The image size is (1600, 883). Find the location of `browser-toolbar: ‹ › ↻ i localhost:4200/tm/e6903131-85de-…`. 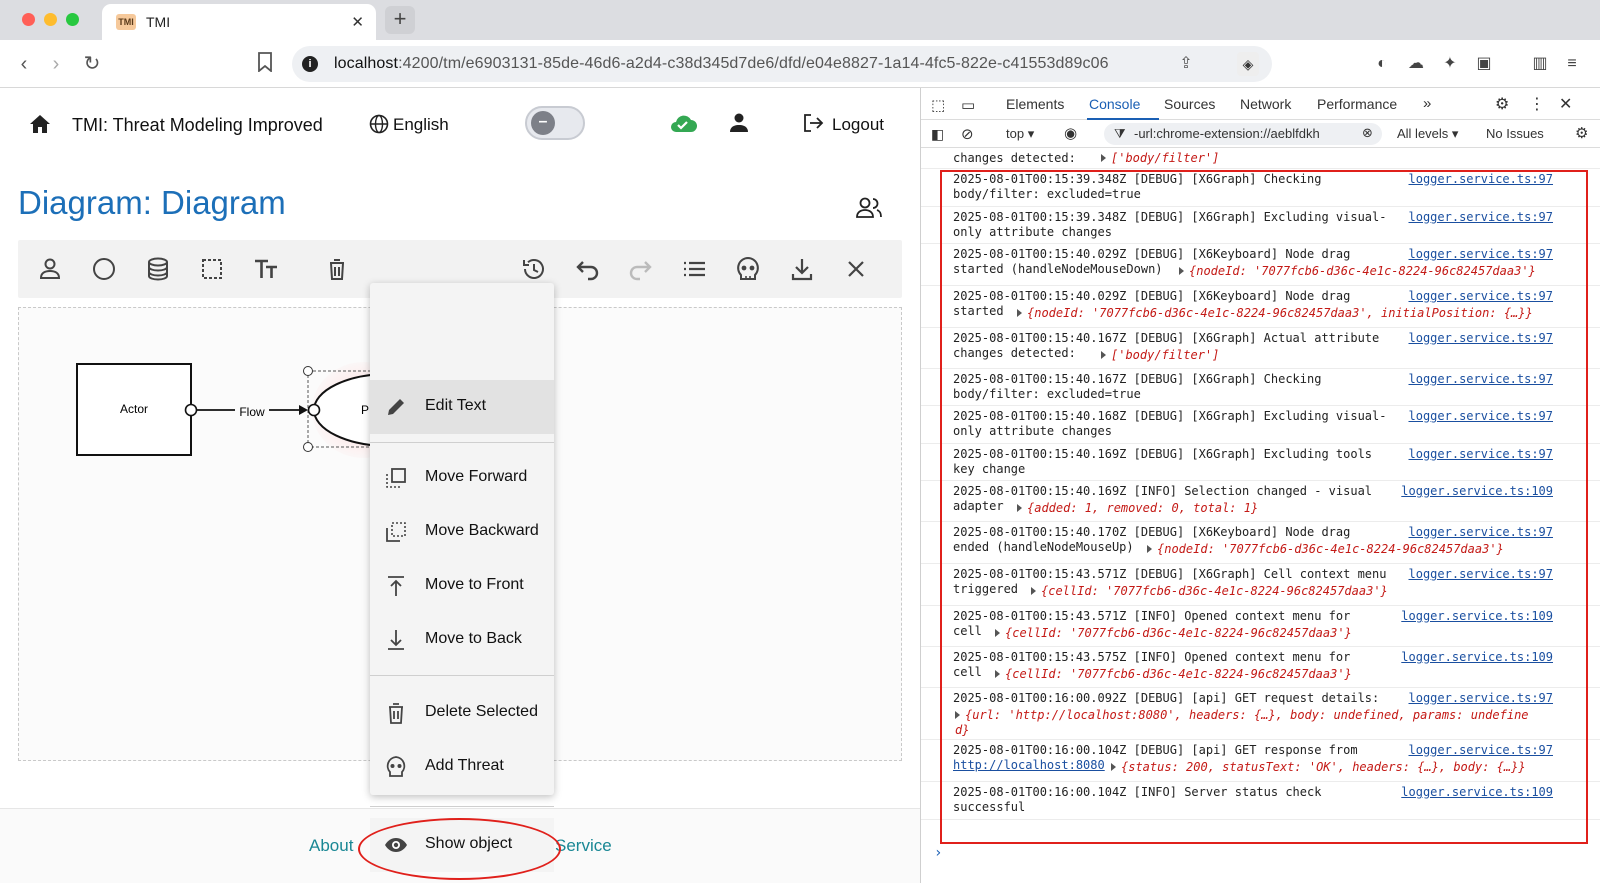

browser-toolbar: ‹ › ↻ i localhost:4200/tm/e6903131-85de-… is located at coordinates (800, 64).